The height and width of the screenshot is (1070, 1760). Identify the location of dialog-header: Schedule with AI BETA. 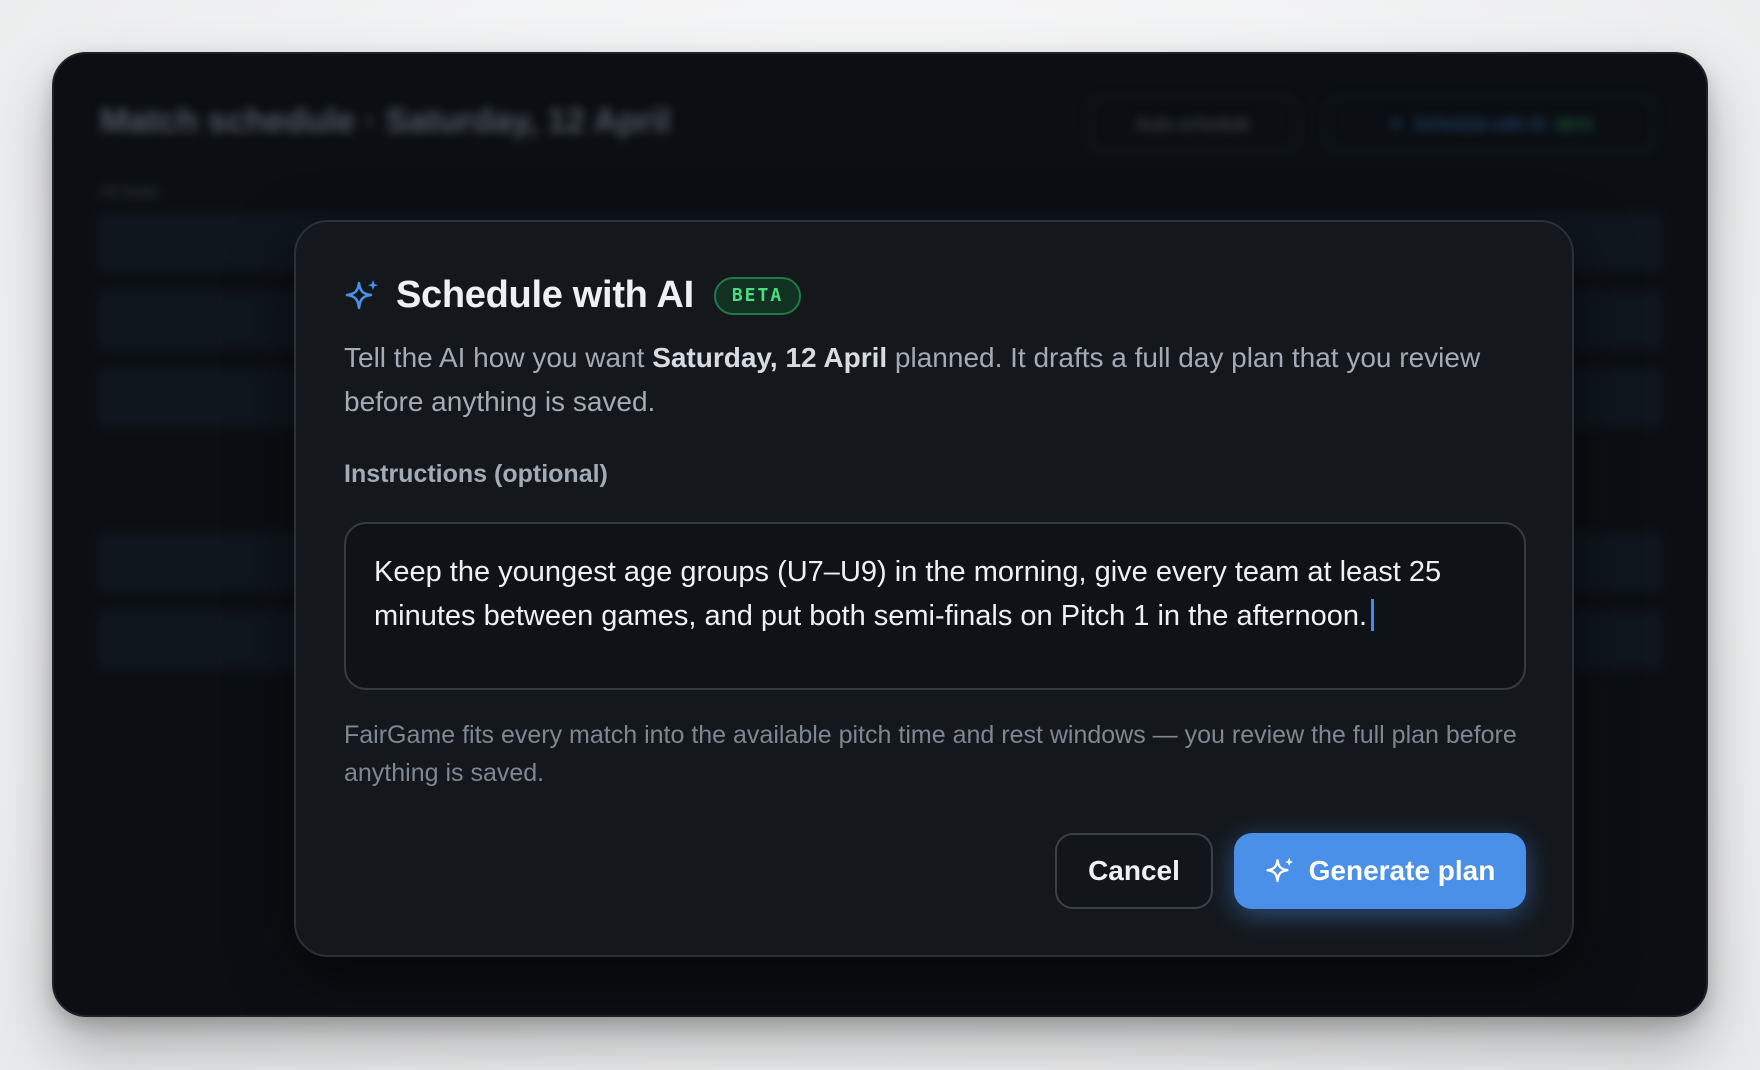
(573, 295).